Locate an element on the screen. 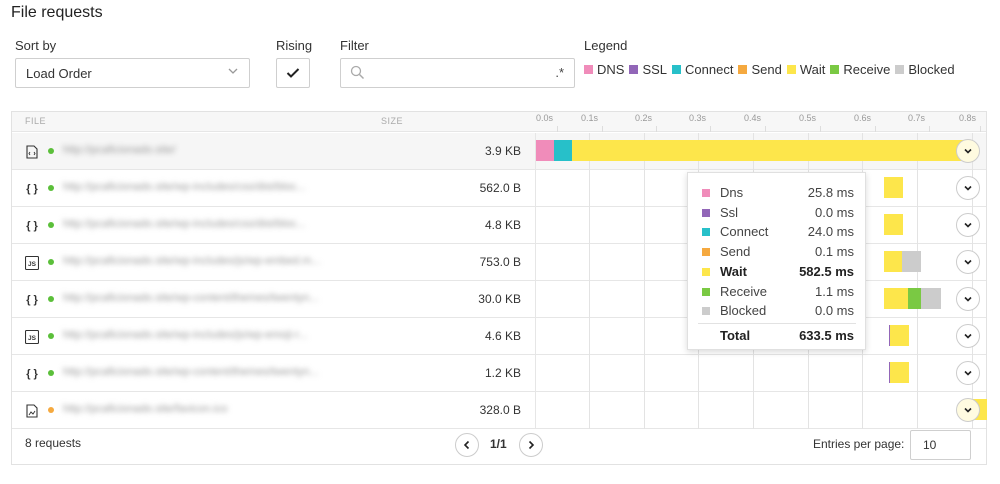 This screenshot has width=1000, height=484. html-file-icon is located at coordinates (32, 151).